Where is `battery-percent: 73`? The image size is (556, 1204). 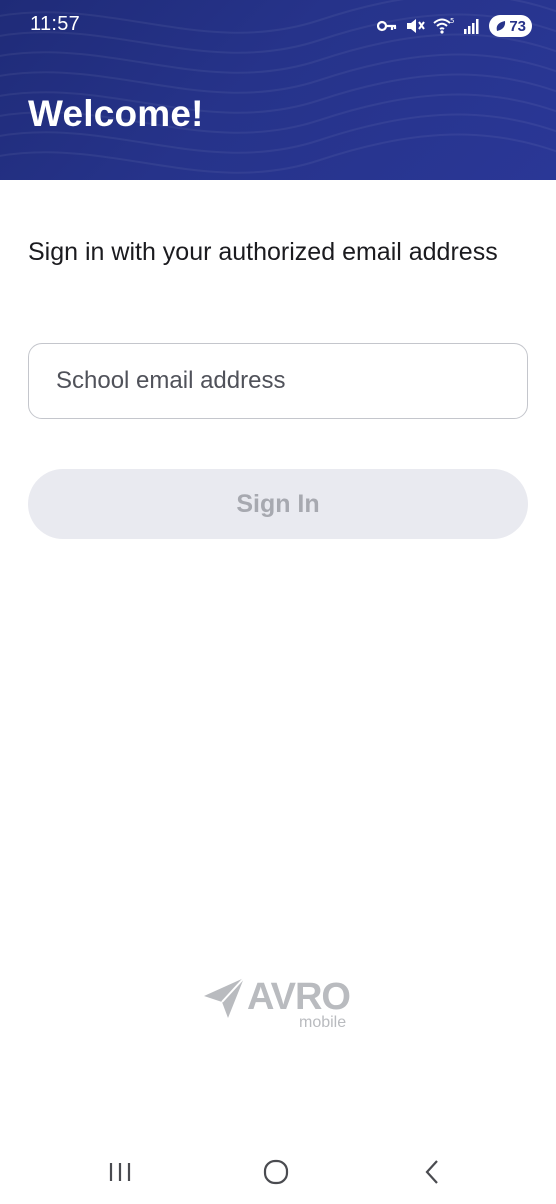
battery-percent: 73 is located at coordinates (517, 26).